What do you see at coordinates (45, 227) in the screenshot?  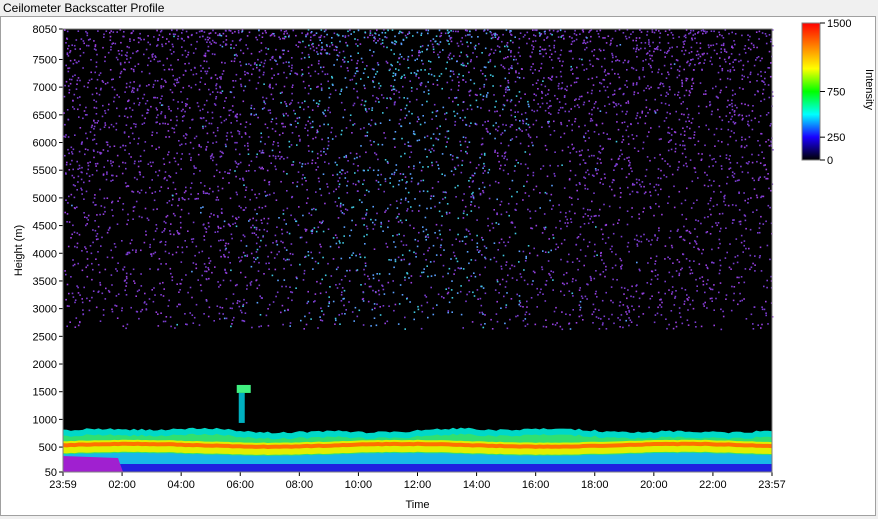 I see `y-tick-label: 4500` at bounding box center [45, 227].